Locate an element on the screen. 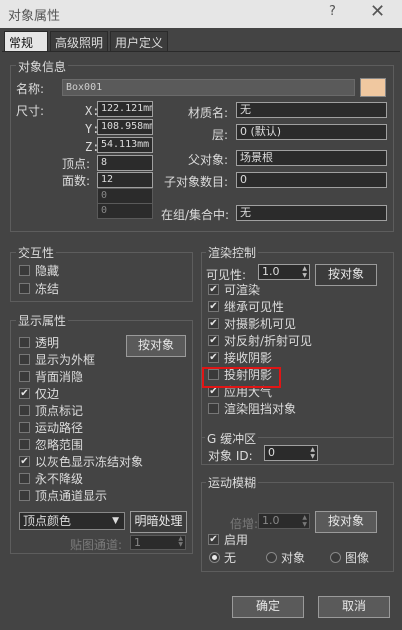 The width and height of the screenshot is (402, 630). radio-label: 无 is located at coordinates (230, 558).